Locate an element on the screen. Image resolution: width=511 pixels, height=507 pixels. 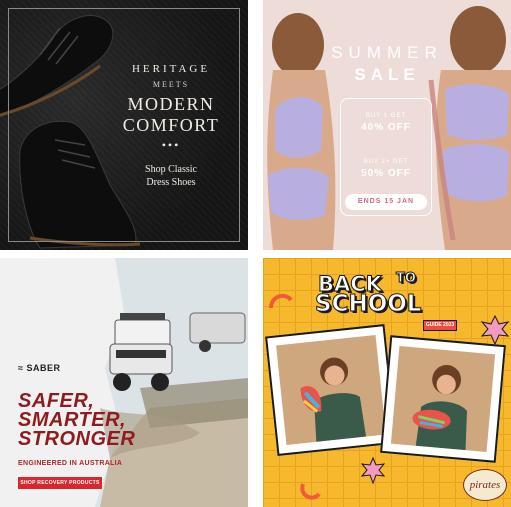
heritage-text: HERITAGE is located at coordinates (171, 69).